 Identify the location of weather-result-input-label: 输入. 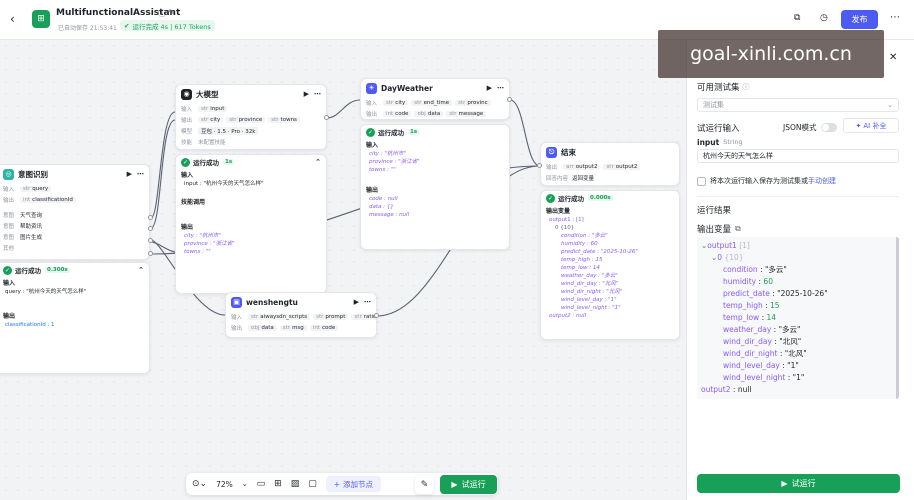
(372, 145).